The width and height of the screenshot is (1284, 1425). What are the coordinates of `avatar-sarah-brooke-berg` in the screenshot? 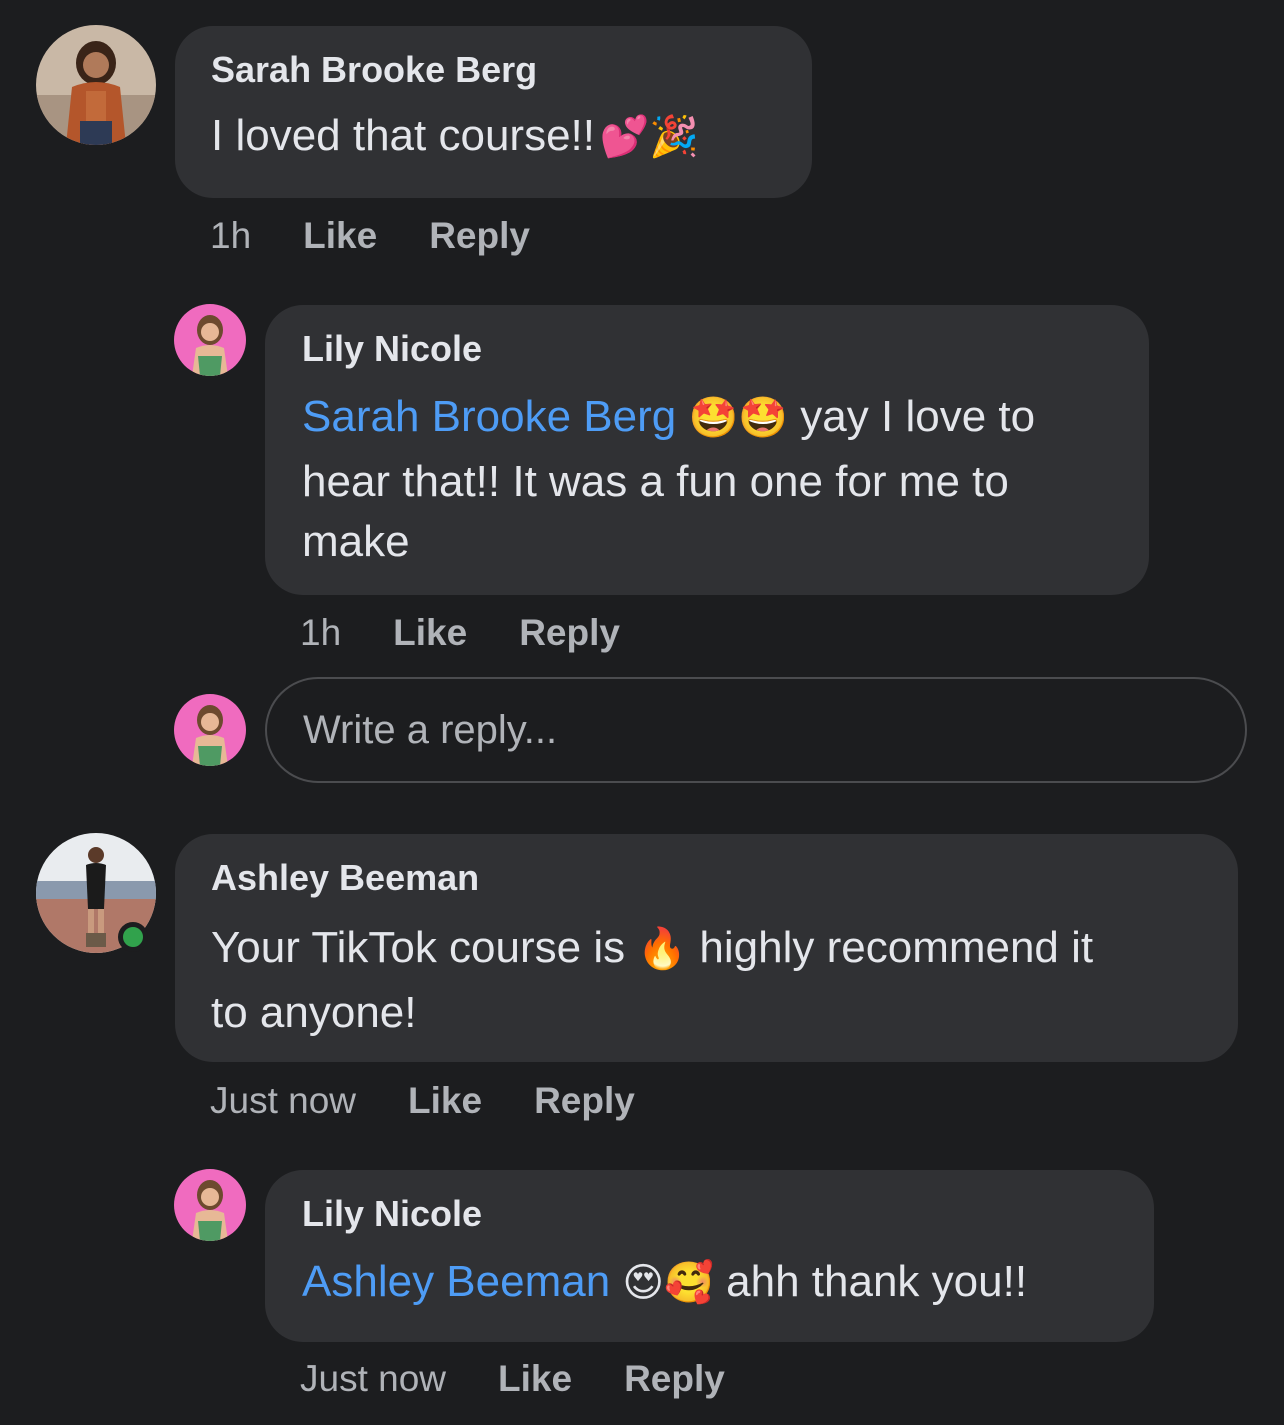 It's located at (96, 85).